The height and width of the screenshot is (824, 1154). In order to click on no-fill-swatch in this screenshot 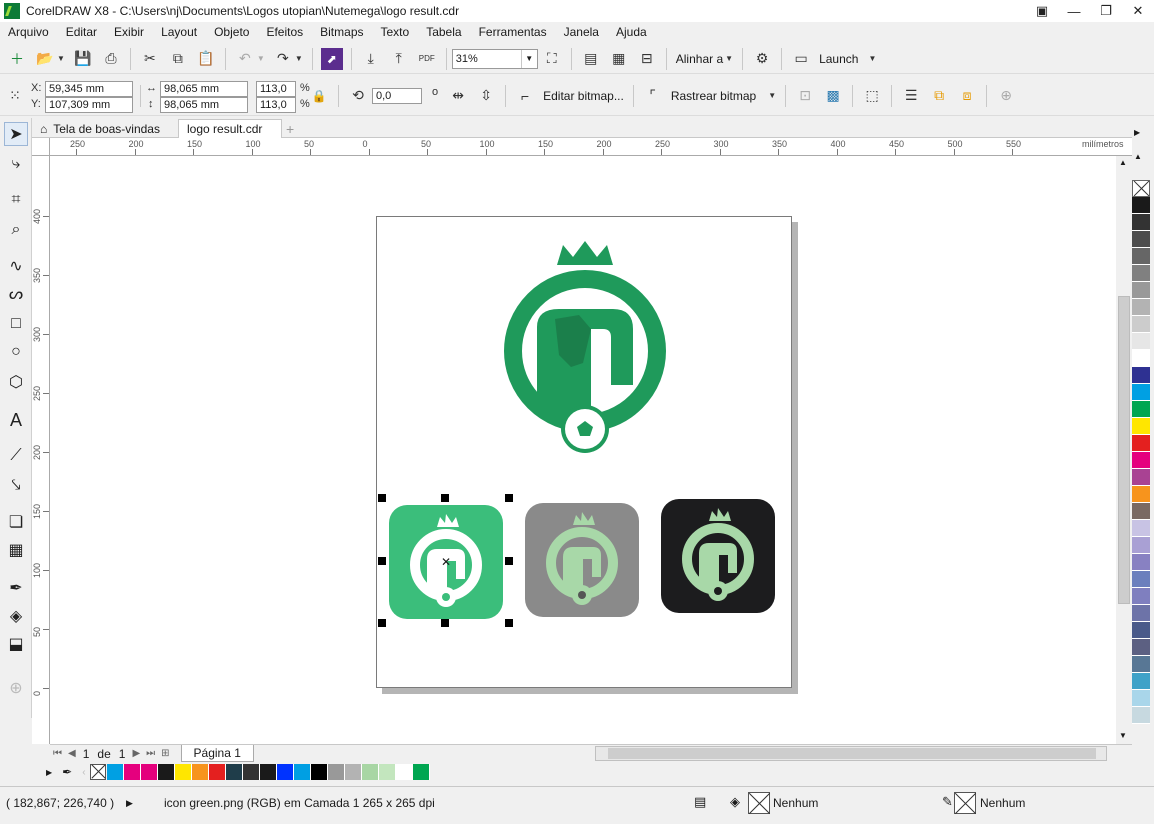, I will do `click(1141, 188)`.